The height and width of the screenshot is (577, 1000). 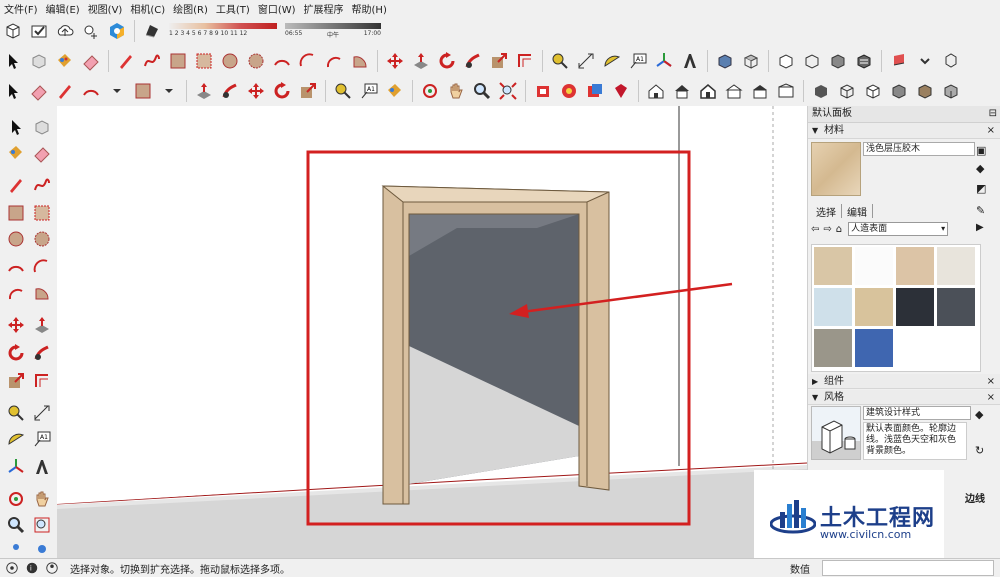 What do you see at coordinates (786, 91) in the screenshot?
I see `left-view-icon` at bounding box center [786, 91].